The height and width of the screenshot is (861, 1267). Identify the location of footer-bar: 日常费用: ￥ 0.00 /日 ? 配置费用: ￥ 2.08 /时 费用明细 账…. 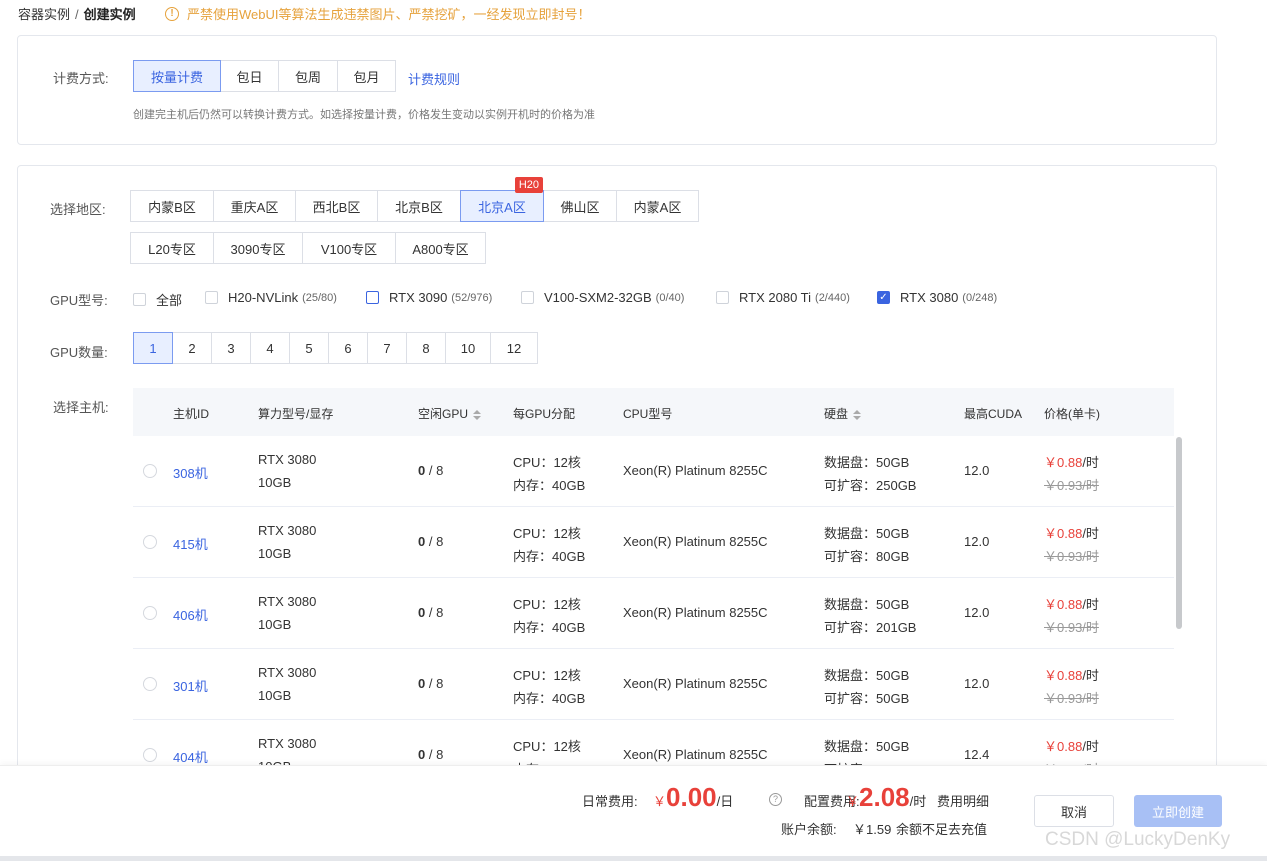
(633, 813).